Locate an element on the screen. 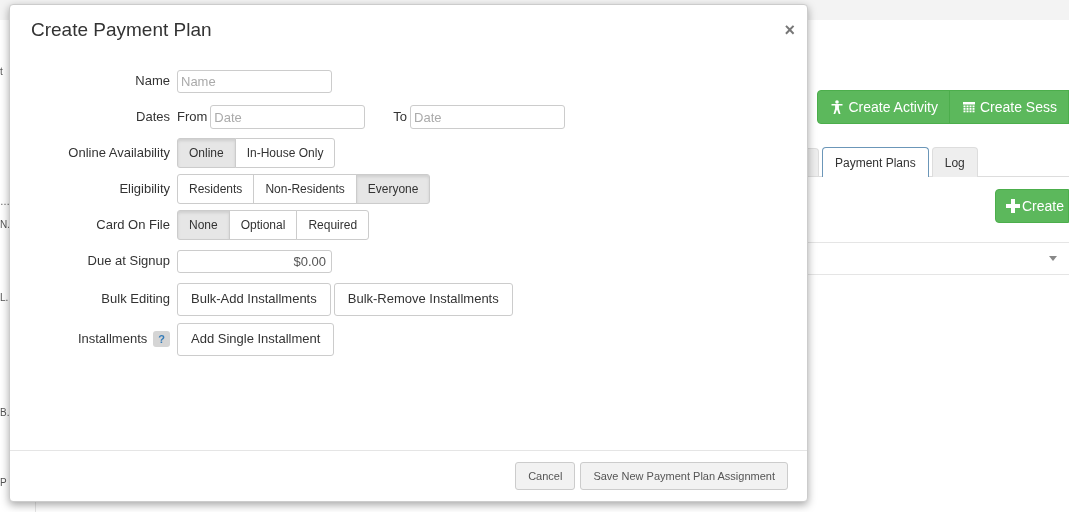  tab: Payment Plans is located at coordinates (875, 162).